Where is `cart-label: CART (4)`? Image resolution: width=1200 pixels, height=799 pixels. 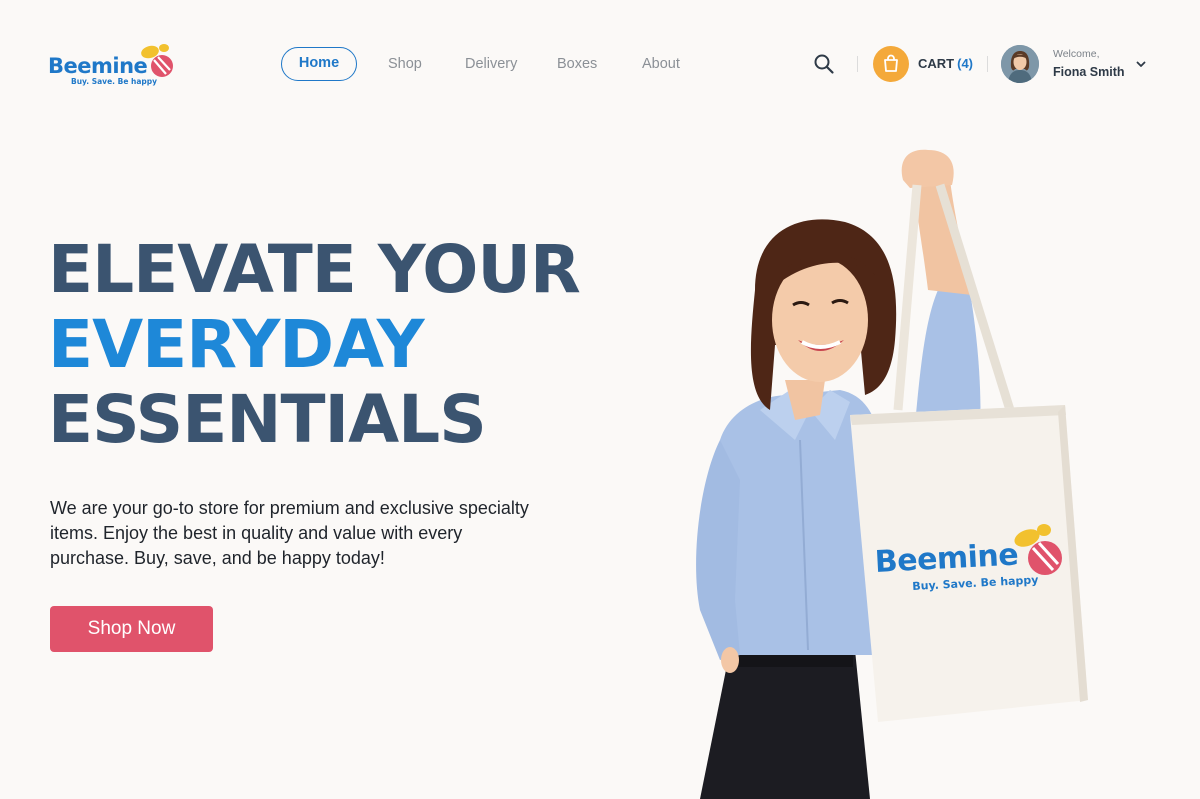
cart-label: CART (4) is located at coordinates (945, 63).